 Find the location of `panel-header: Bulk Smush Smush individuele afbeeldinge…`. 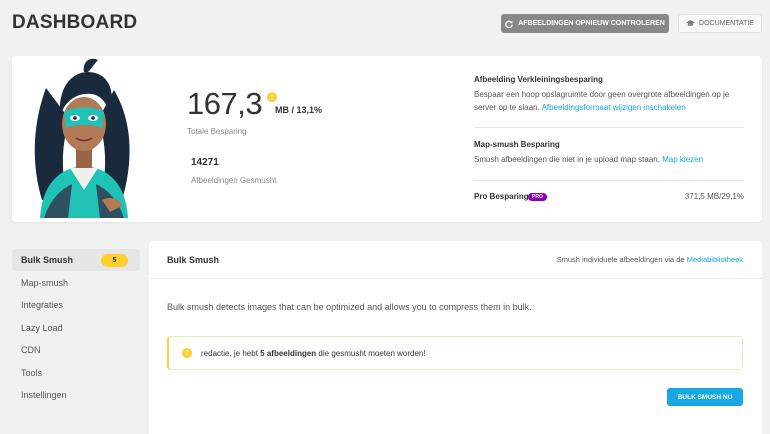

panel-header: Bulk Smush Smush individuele afbeeldinge… is located at coordinates (455, 260).